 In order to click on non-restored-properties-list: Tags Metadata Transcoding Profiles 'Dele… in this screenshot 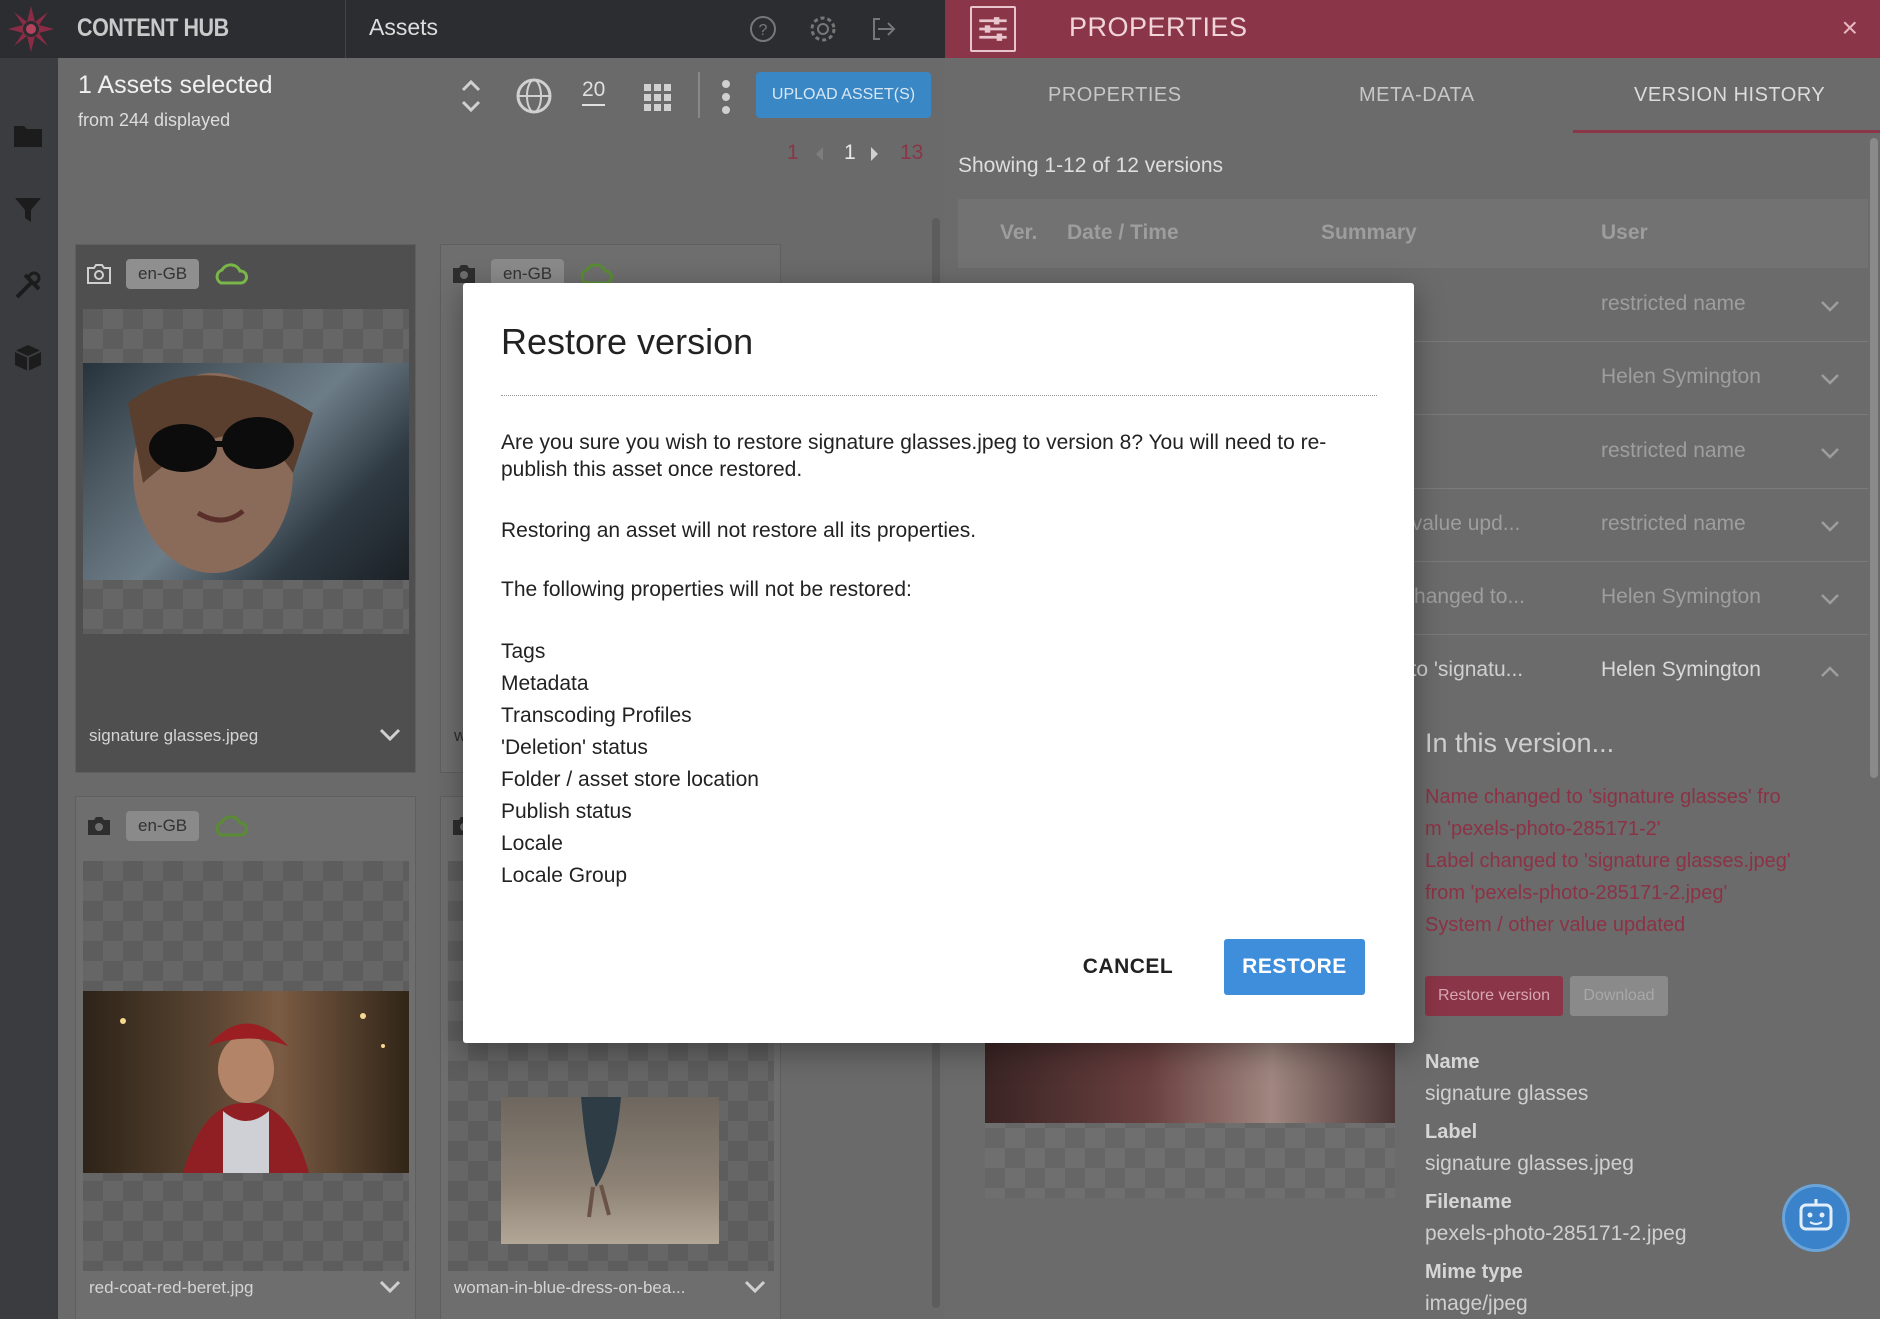, I will do `click(630, 764)`.